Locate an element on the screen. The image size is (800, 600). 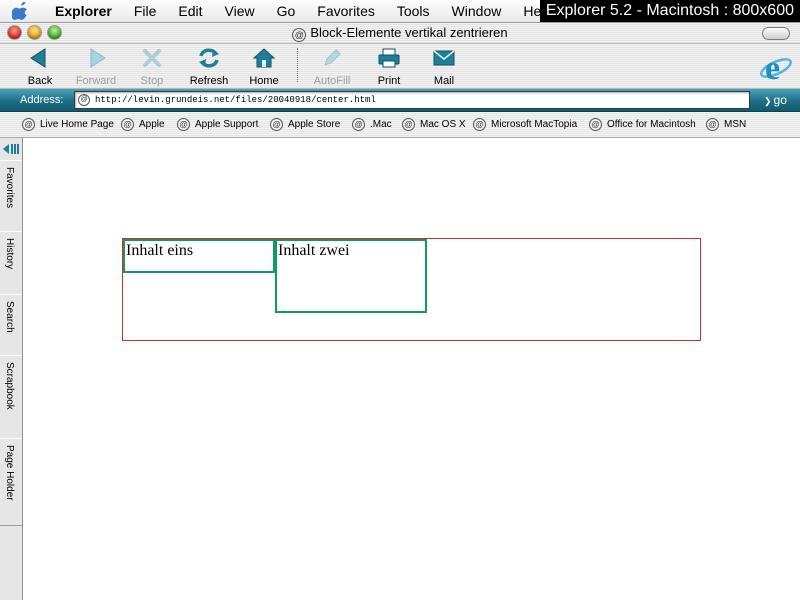
favorite-apple-store: @ Apple Store is located at coordinates (305, 124).